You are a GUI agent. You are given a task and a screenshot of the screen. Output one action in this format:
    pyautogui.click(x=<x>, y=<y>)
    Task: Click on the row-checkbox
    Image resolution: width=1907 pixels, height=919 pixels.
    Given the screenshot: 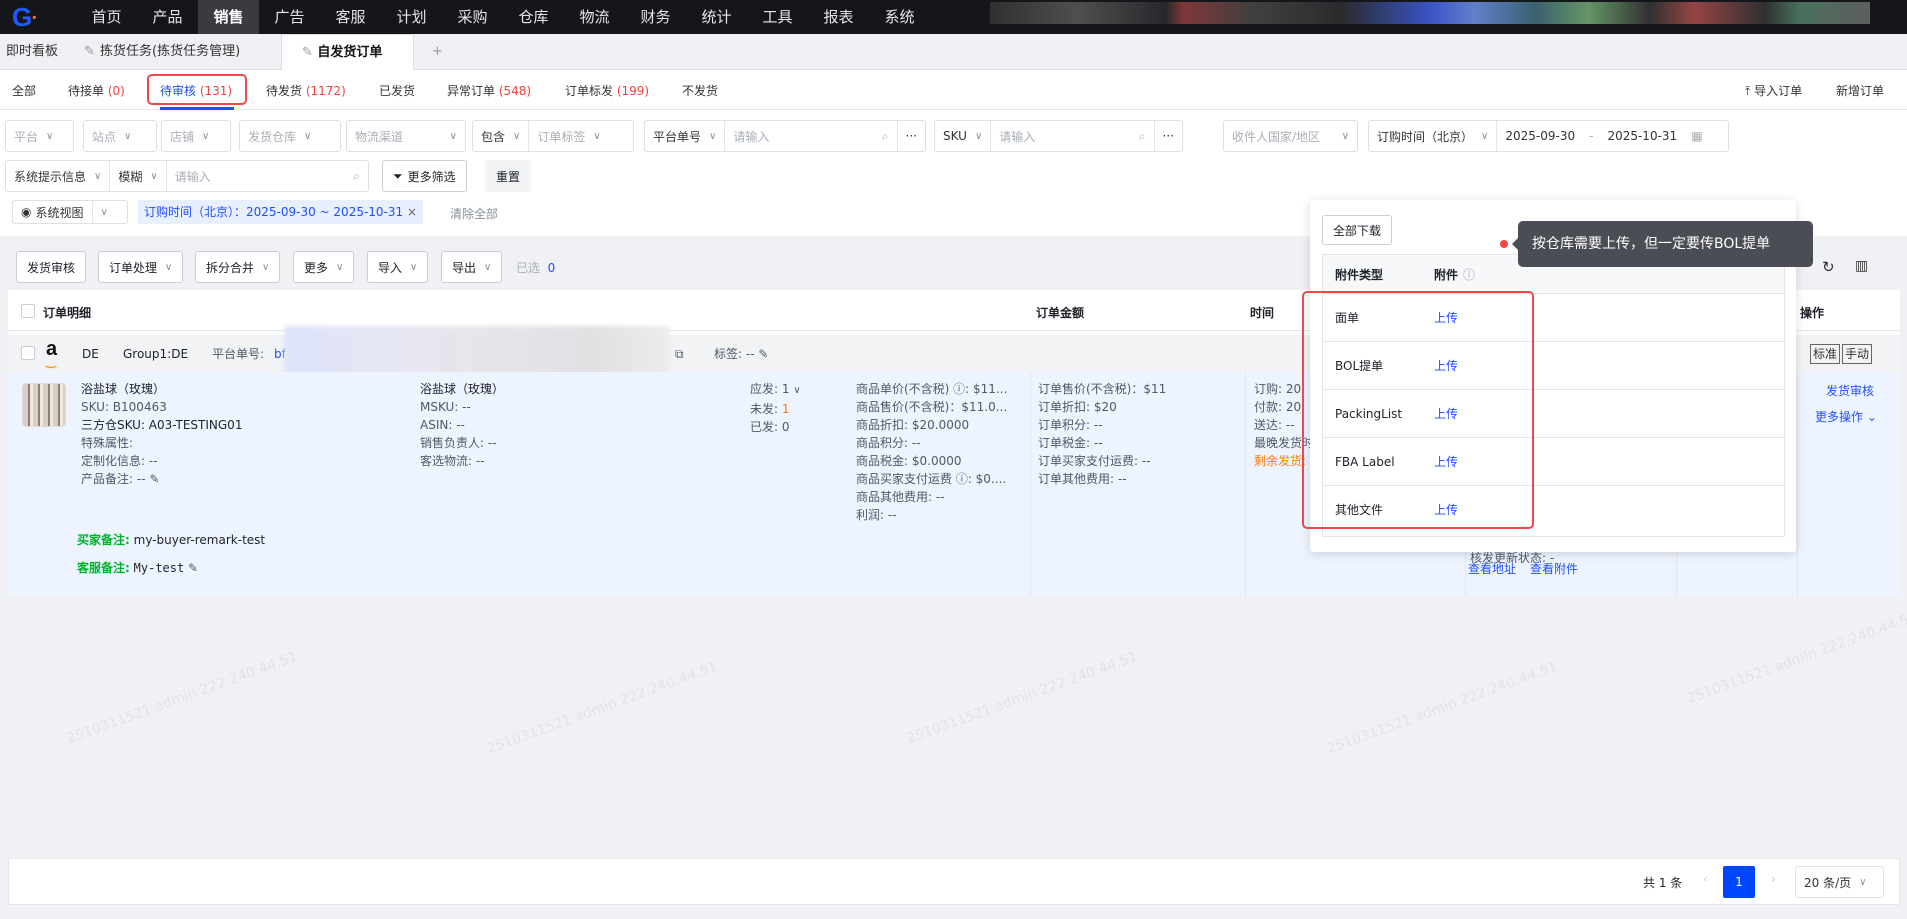 What is the action you would take?
    pyautogui.click(x=28, y=353)
    